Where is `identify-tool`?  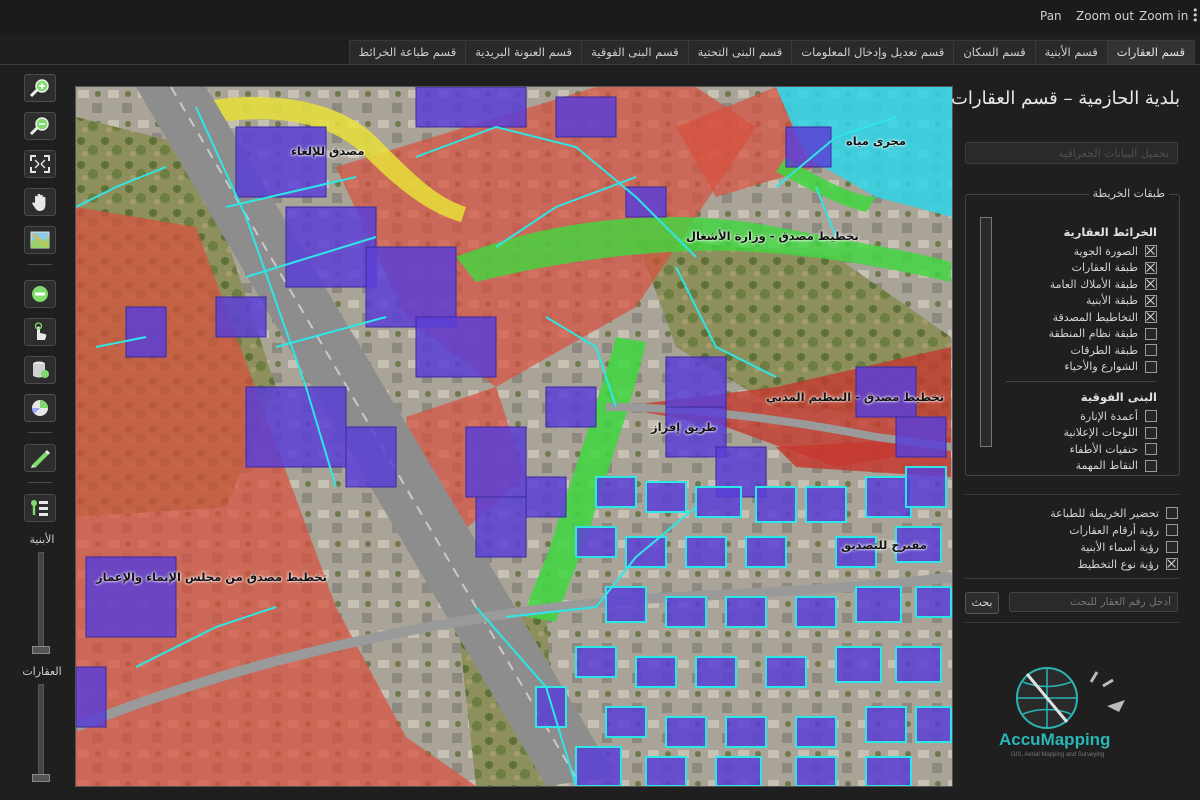 identify-tool is located at coordinates (40, 332).